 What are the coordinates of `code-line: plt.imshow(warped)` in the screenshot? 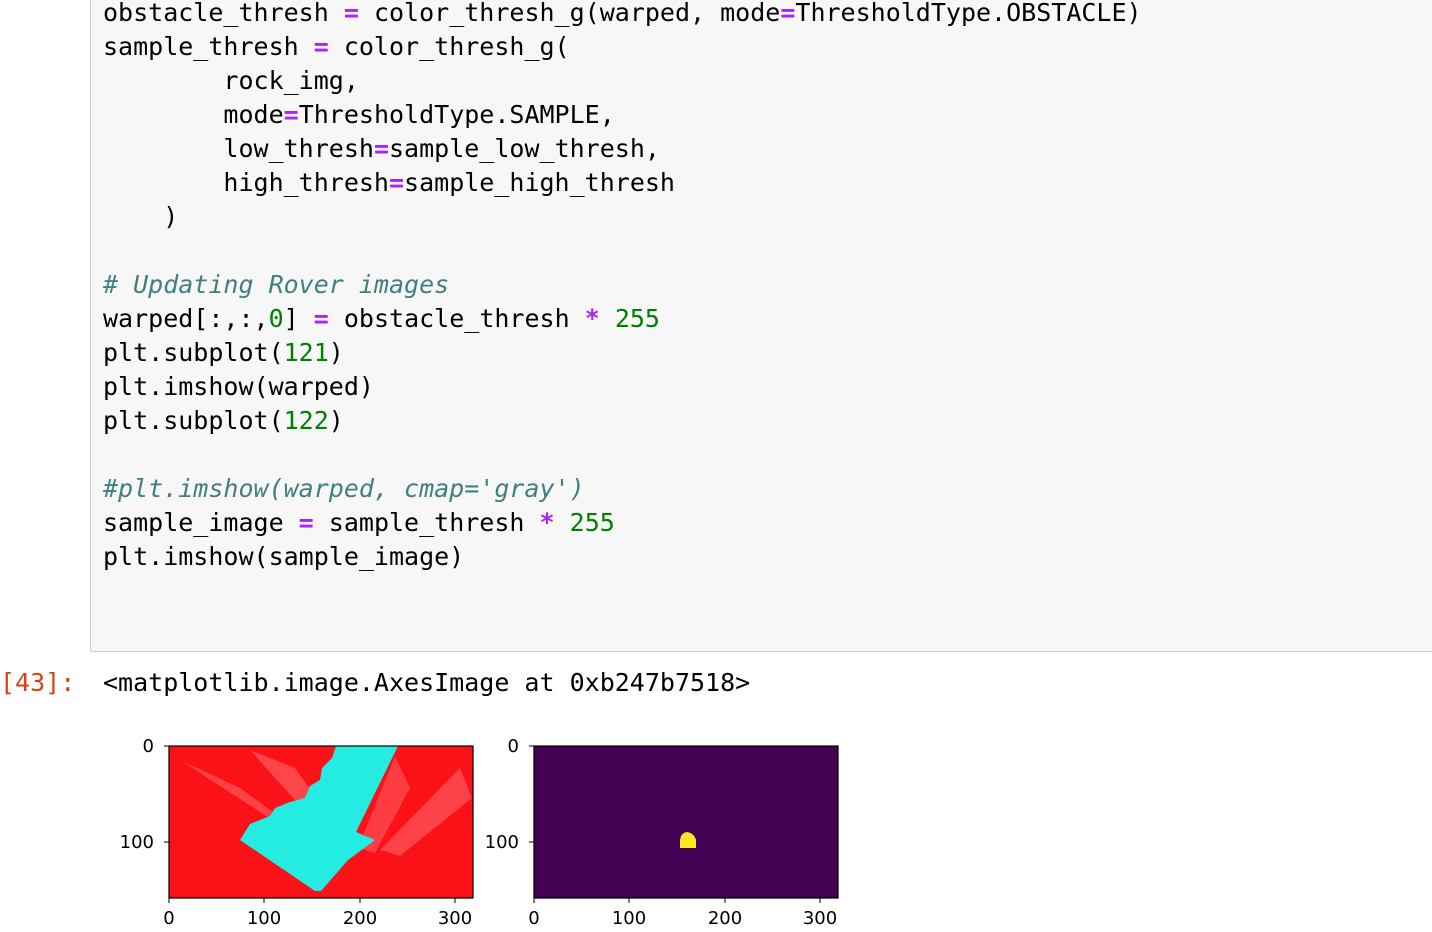 It's located at (238, 387).